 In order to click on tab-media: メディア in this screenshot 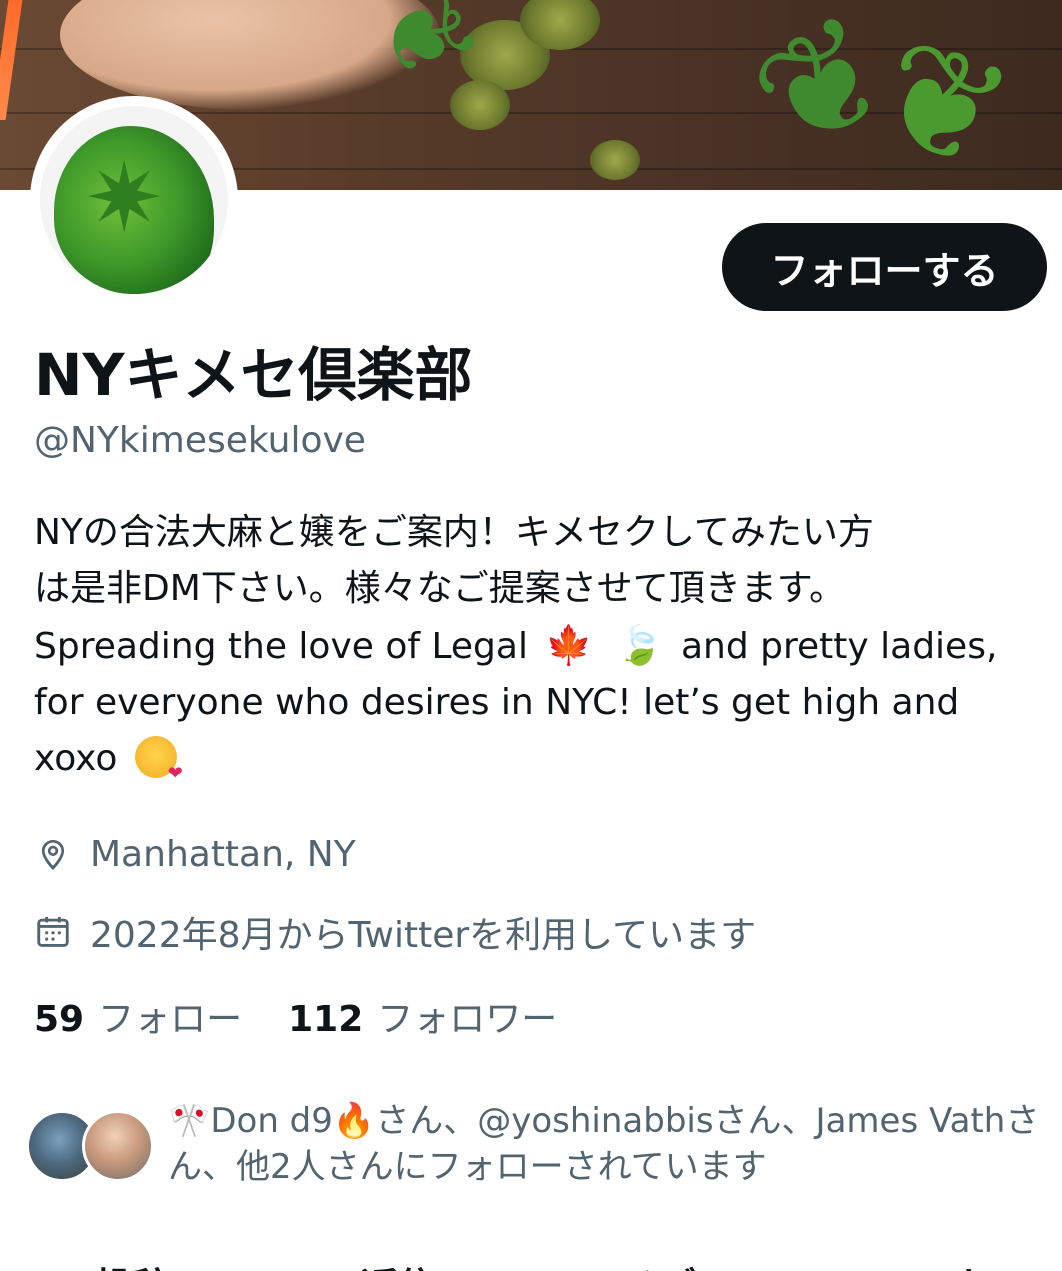, I will do `click(694, 1263)`.